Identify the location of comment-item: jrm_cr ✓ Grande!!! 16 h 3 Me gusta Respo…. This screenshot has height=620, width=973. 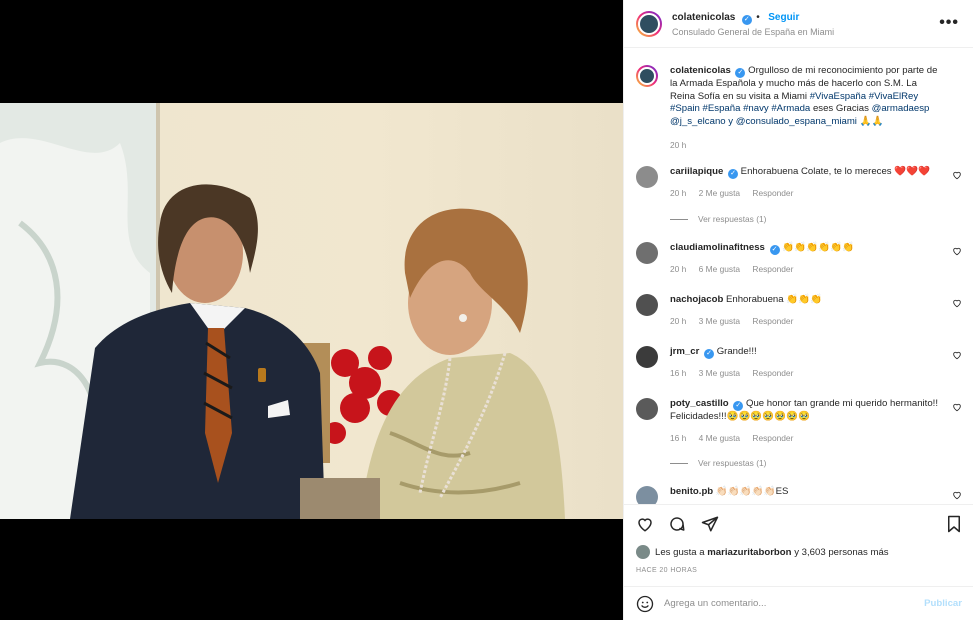
(799, 362).